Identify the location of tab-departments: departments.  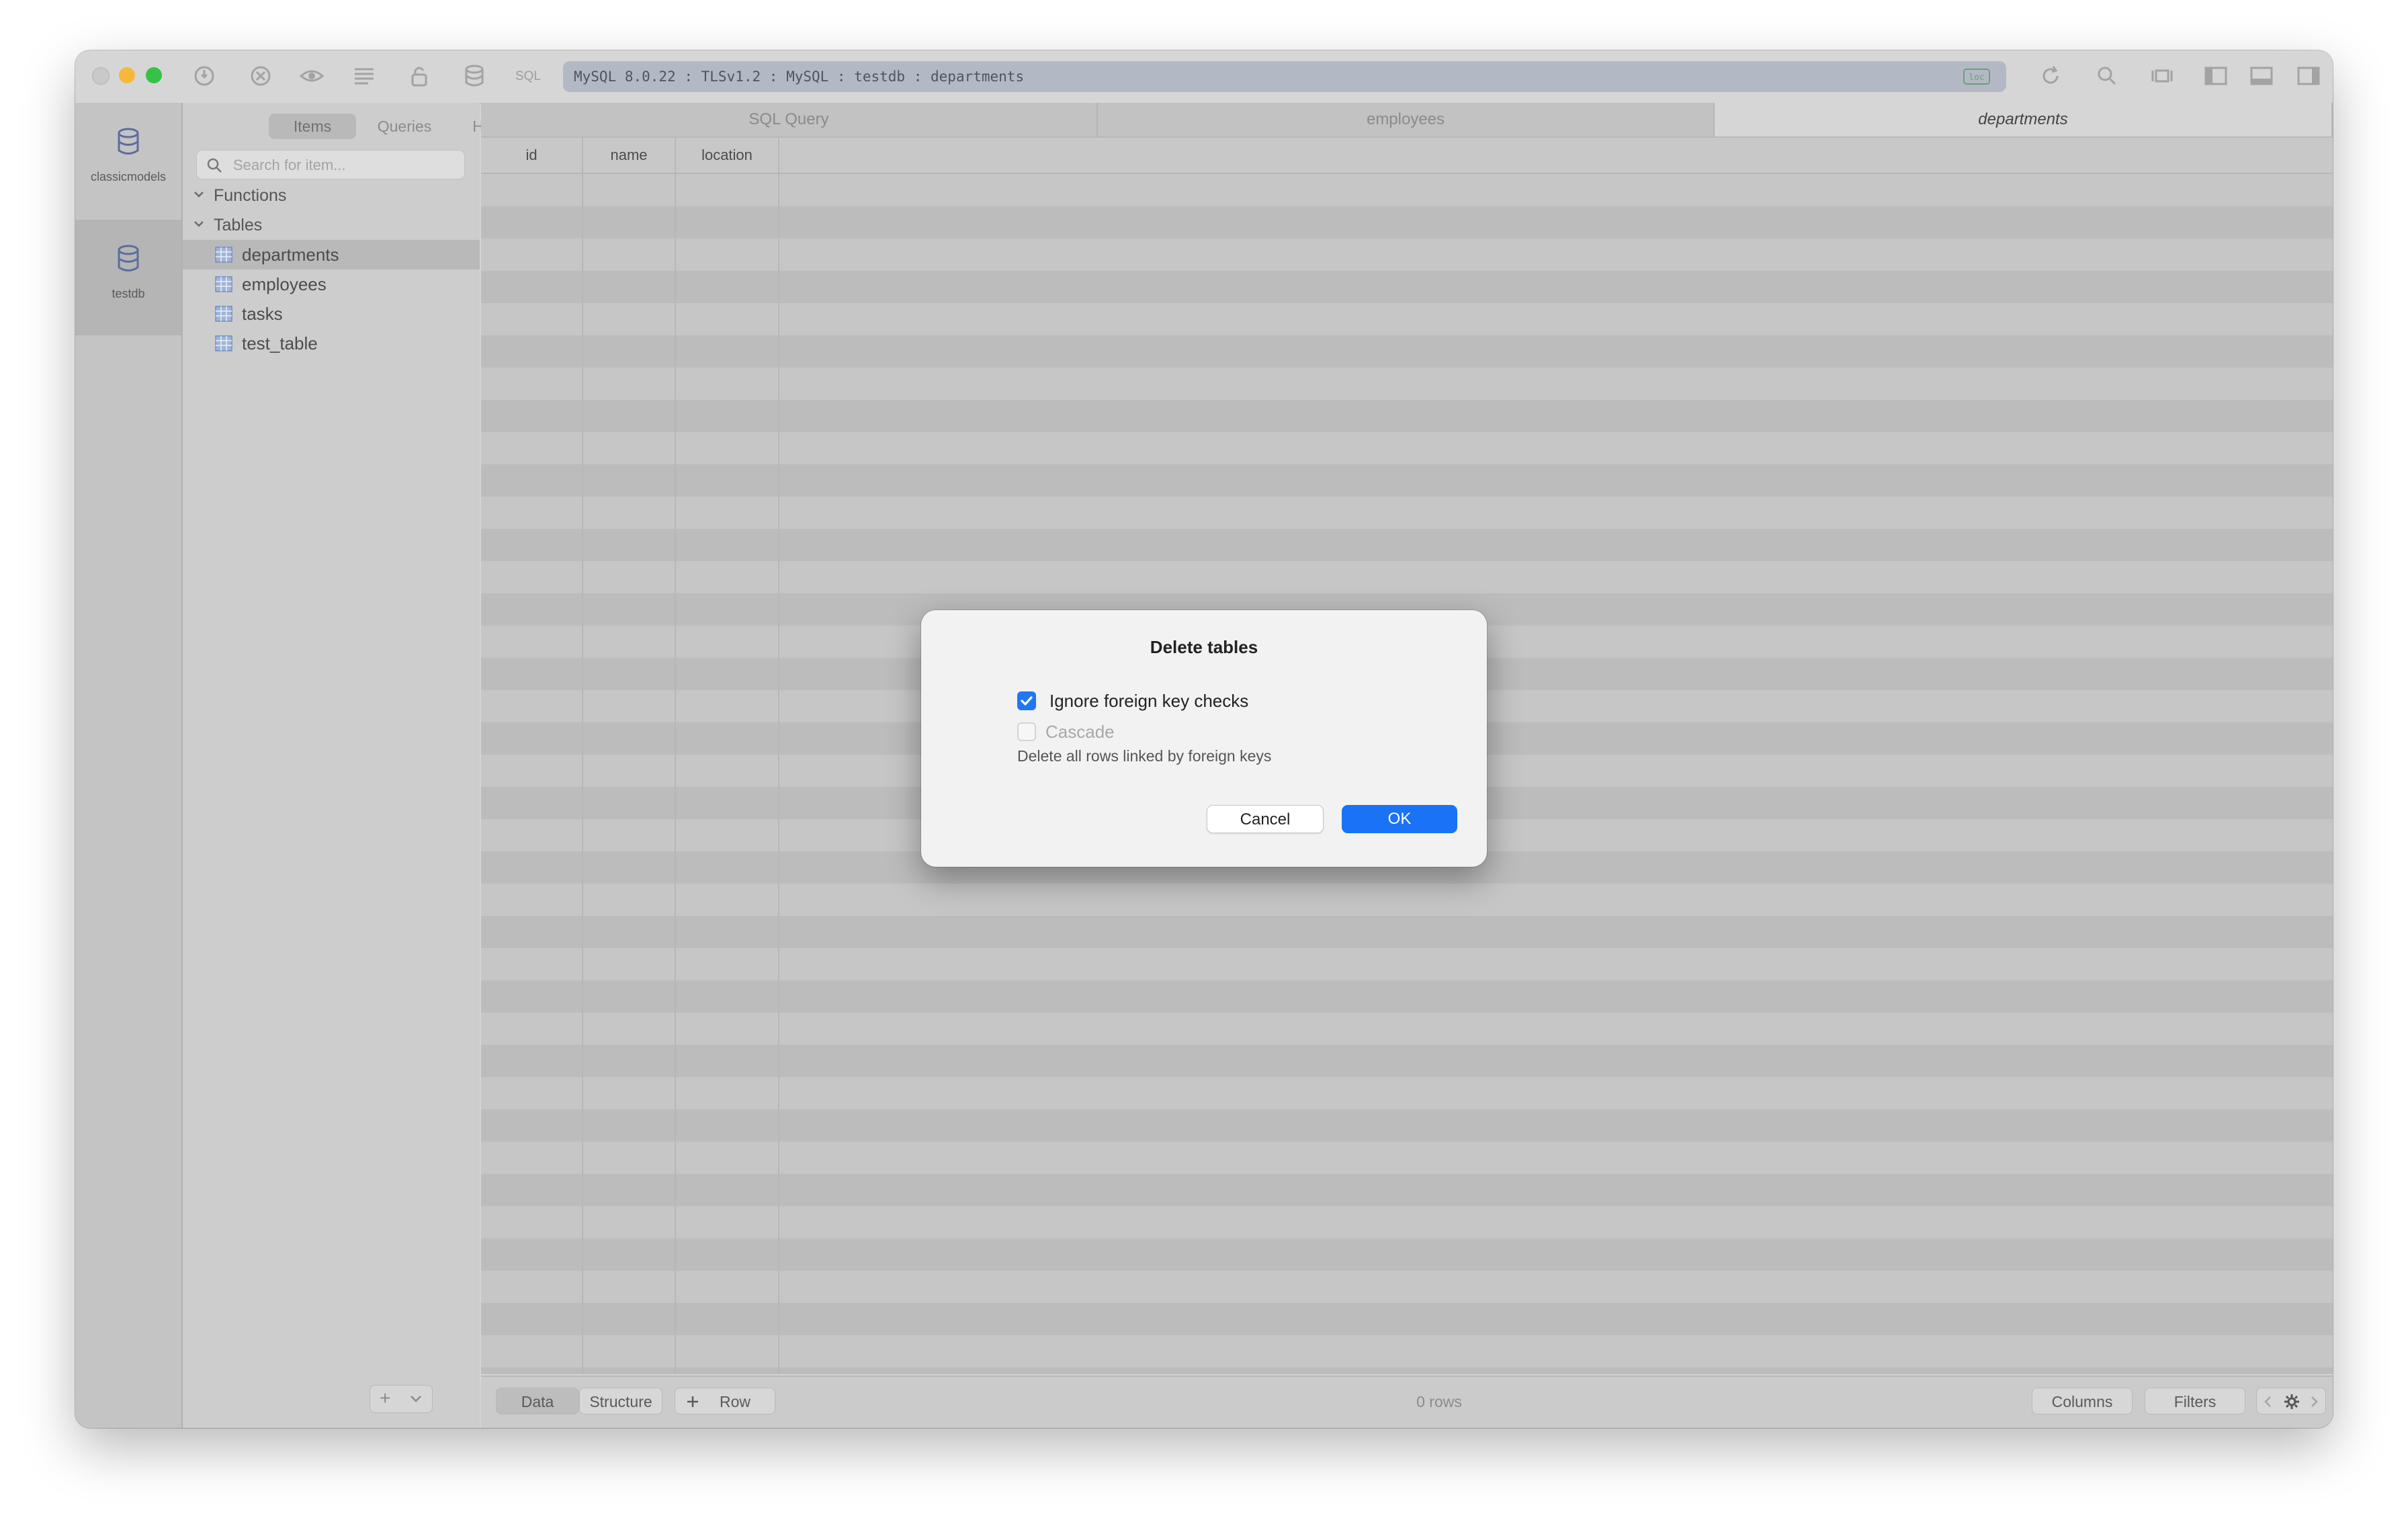
(2024, 120).